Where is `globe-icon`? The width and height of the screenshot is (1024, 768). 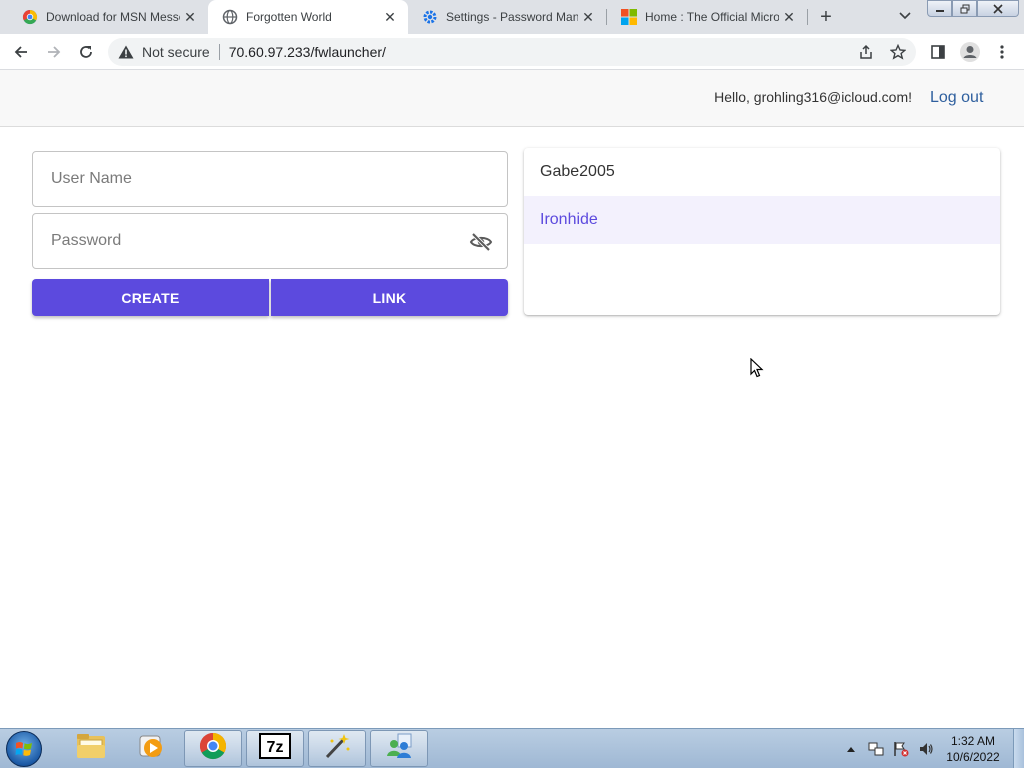 globe-icon is located at coordinates (230, 17).